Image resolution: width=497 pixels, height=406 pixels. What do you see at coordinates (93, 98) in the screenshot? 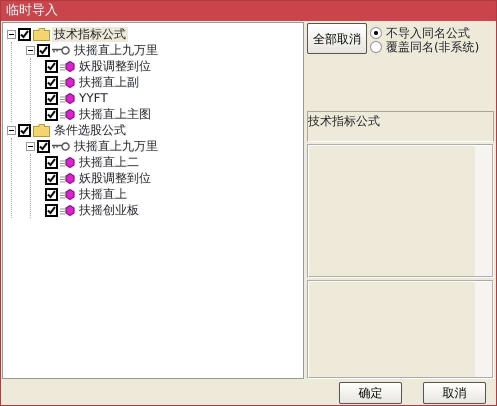
I see `tree-item: YYFT` at bounding box center [93, 98].